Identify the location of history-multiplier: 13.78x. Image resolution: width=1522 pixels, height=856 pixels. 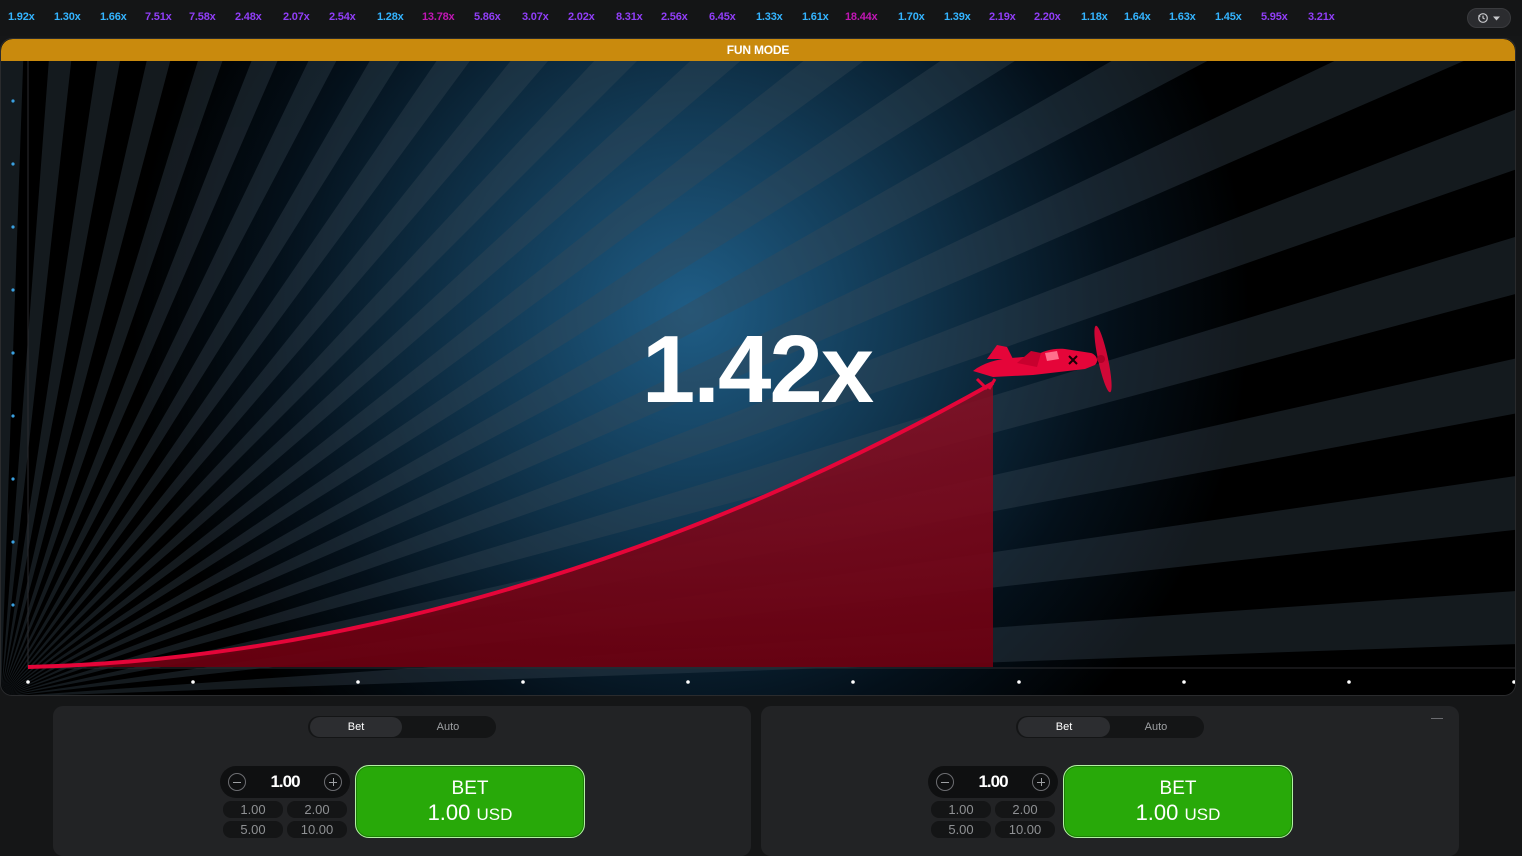
(438, 17).